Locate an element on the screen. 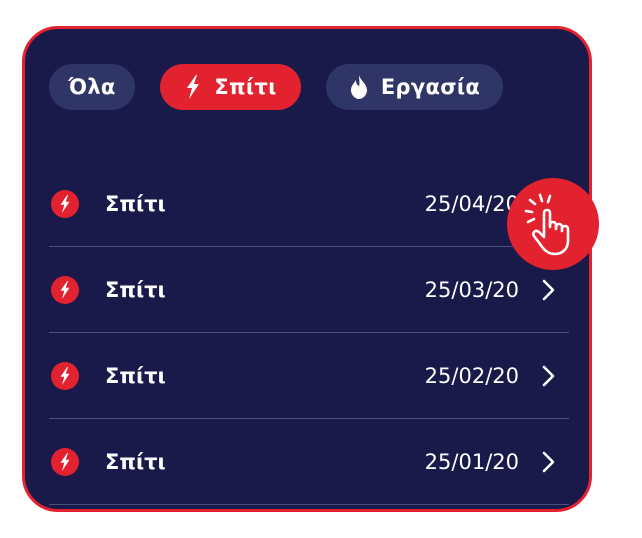 This screenshot has width=642, height=538. row-date: 25/02/20 is located at coordinates (471, 375).